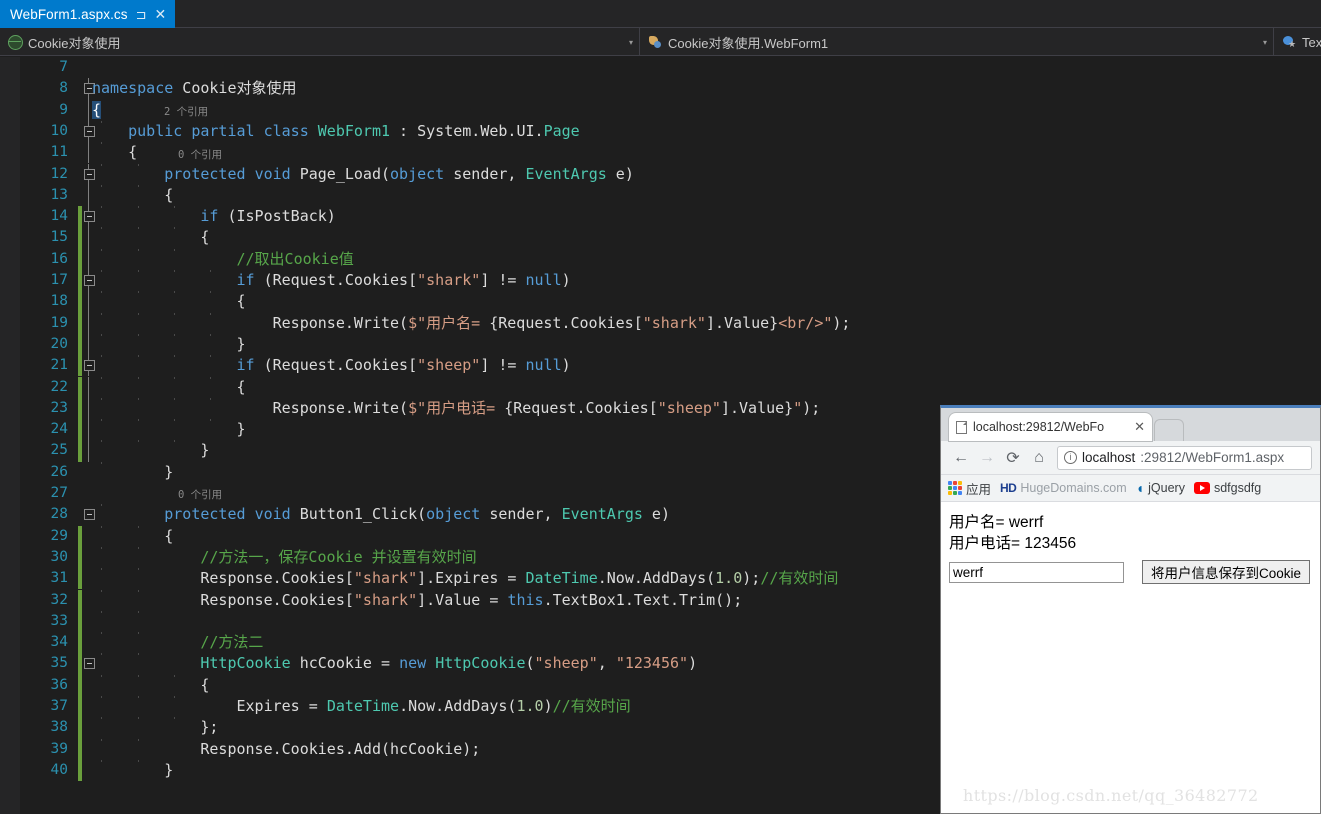 This screenshot has height=814, width=1321. I want to click on code-line: 7, so click(660, 67).